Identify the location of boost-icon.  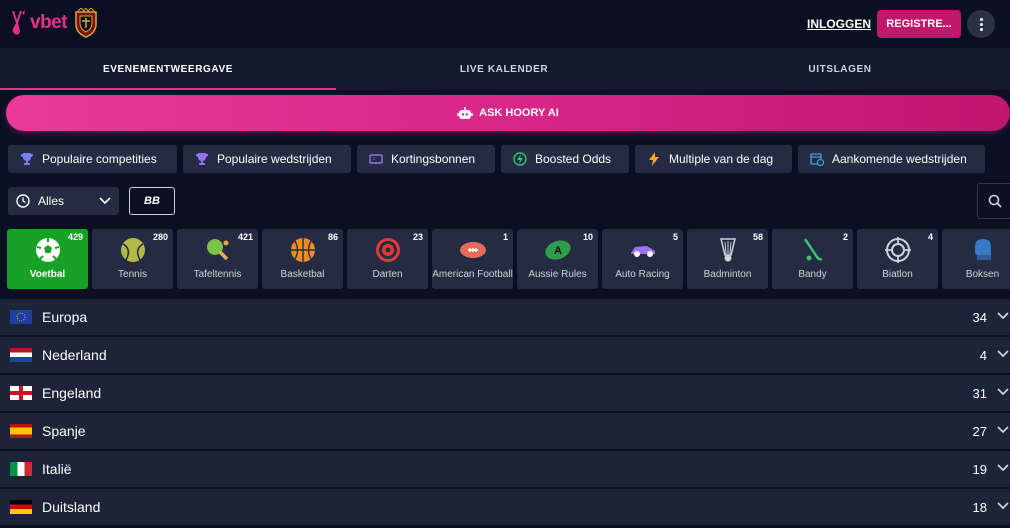
(520, 159).